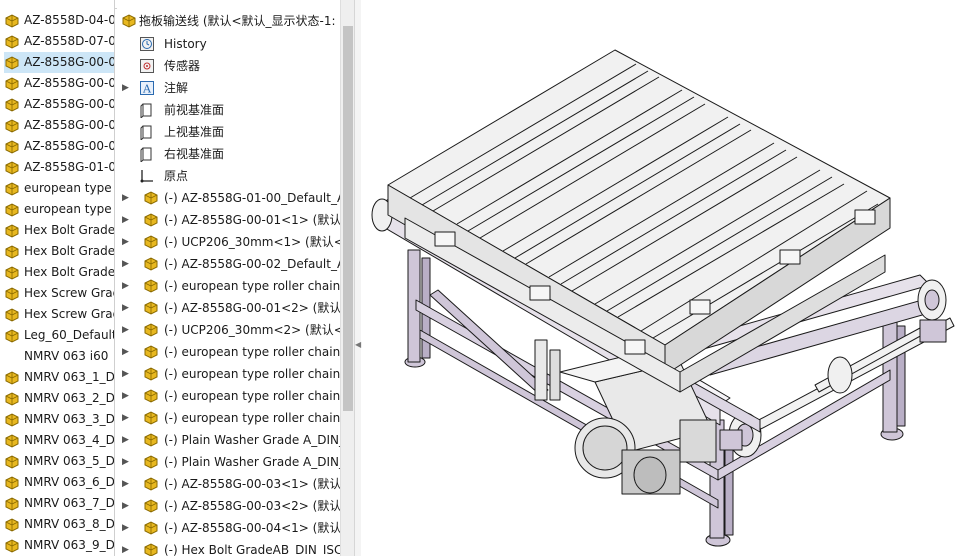 This screenshot has width=976, height=559. What do you see at coordinates (147, 89) in the screenshot?
I see `svg-text: A` at bounding box center [147, 89].